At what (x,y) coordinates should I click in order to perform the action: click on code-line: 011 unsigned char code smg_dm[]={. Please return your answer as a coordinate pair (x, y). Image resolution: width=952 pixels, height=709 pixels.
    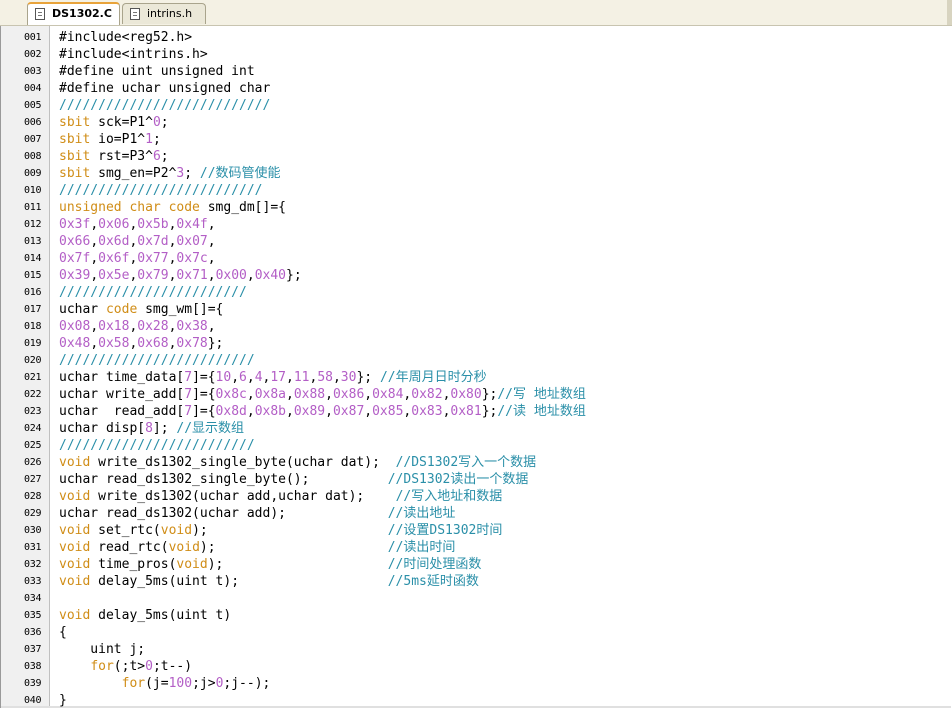
    Looking at the image, I should click on (476, 207).